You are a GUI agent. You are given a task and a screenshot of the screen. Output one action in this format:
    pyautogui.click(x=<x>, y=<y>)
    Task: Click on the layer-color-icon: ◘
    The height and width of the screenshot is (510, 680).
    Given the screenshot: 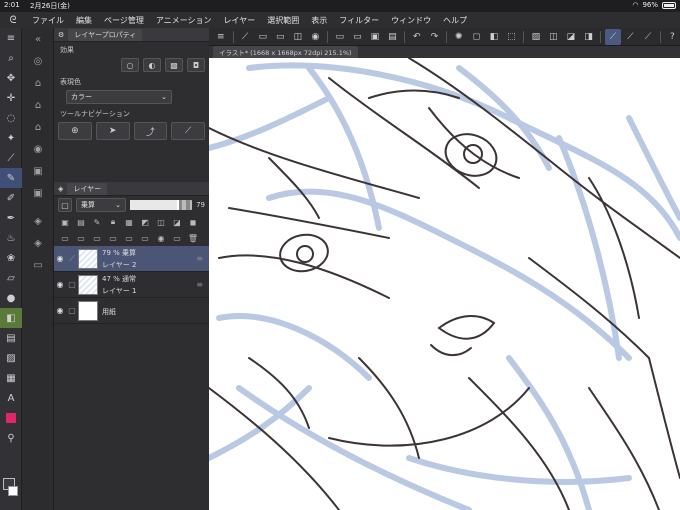 What is the action you would take?
    pyautogui.click(x=196, y=65)
    